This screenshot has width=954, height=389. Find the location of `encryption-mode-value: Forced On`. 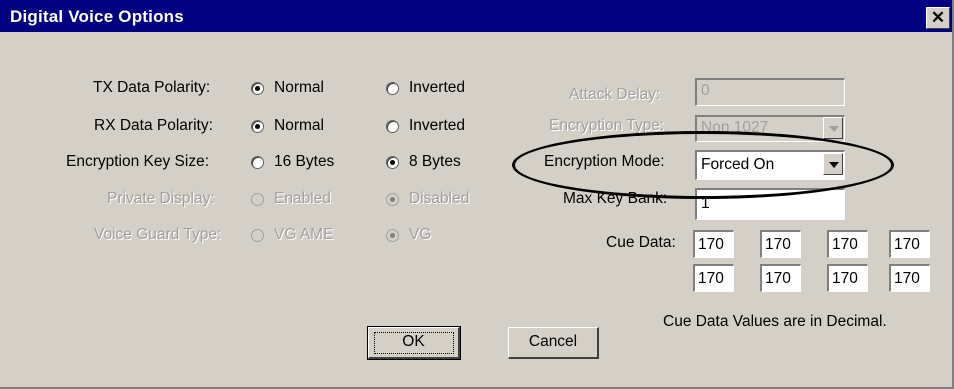

encryption-mode-value: Forced On is located at coordinates (738, 164).